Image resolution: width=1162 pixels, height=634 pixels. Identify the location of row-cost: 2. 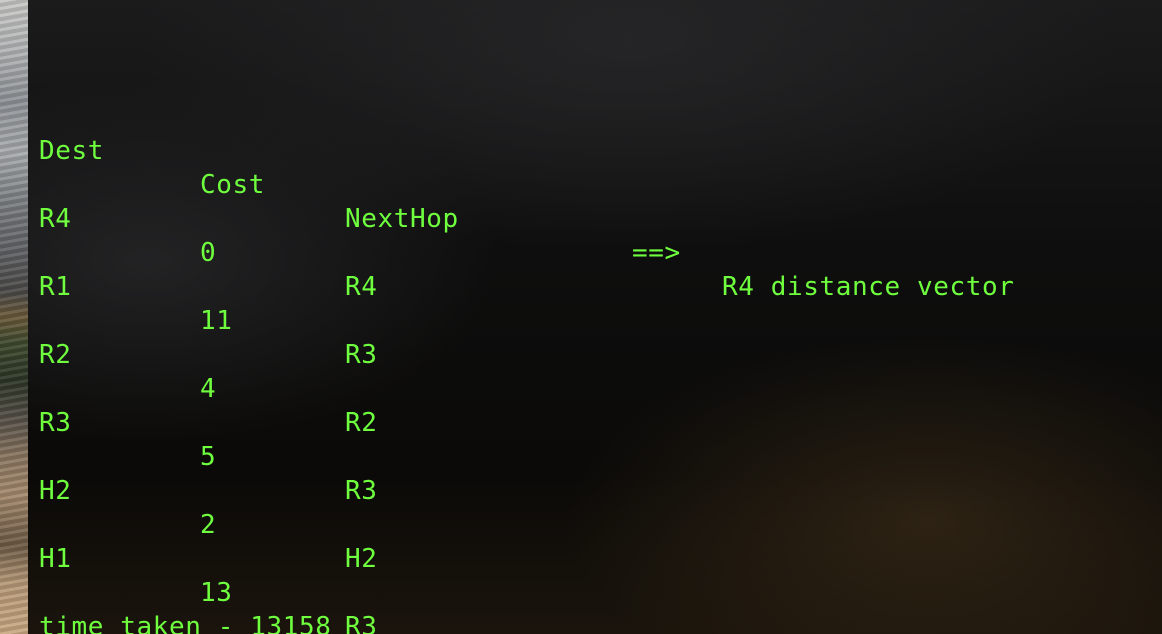
(208, 525).